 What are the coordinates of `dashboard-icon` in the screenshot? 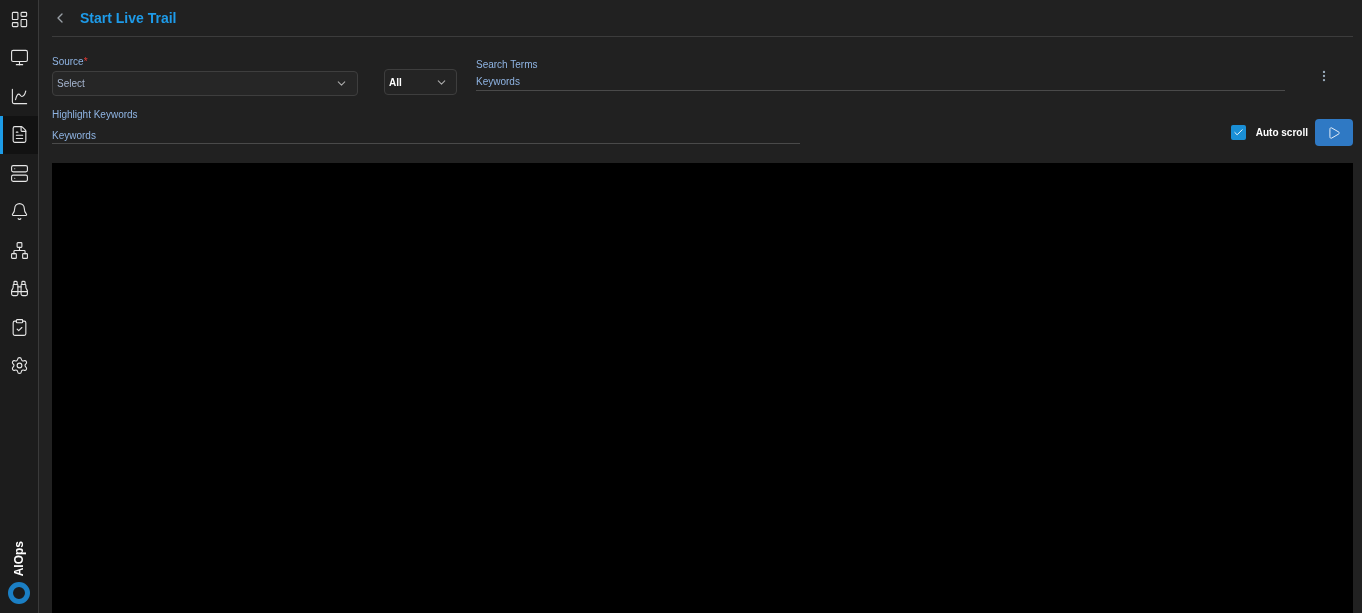 It's located at (19, 19).